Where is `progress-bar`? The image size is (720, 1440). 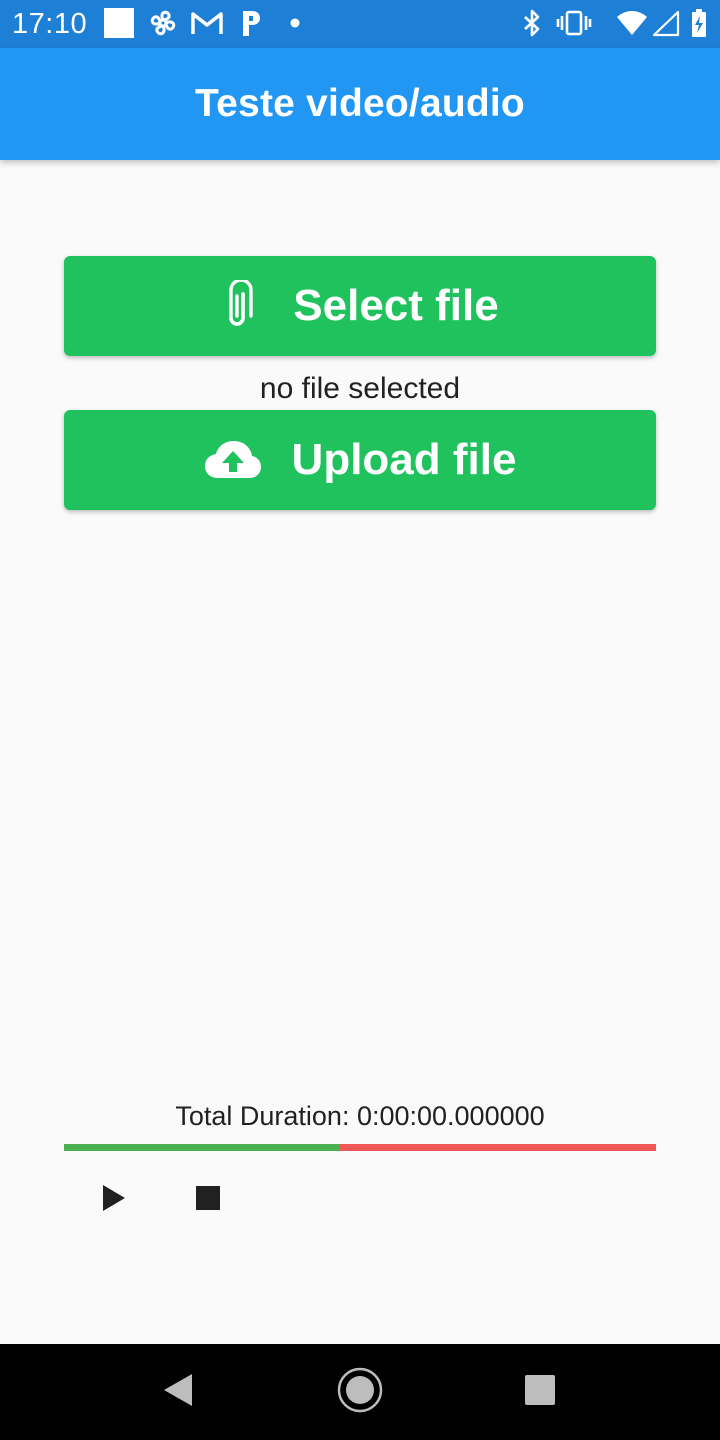
progress-bar is located at coordinates (360, 1147).